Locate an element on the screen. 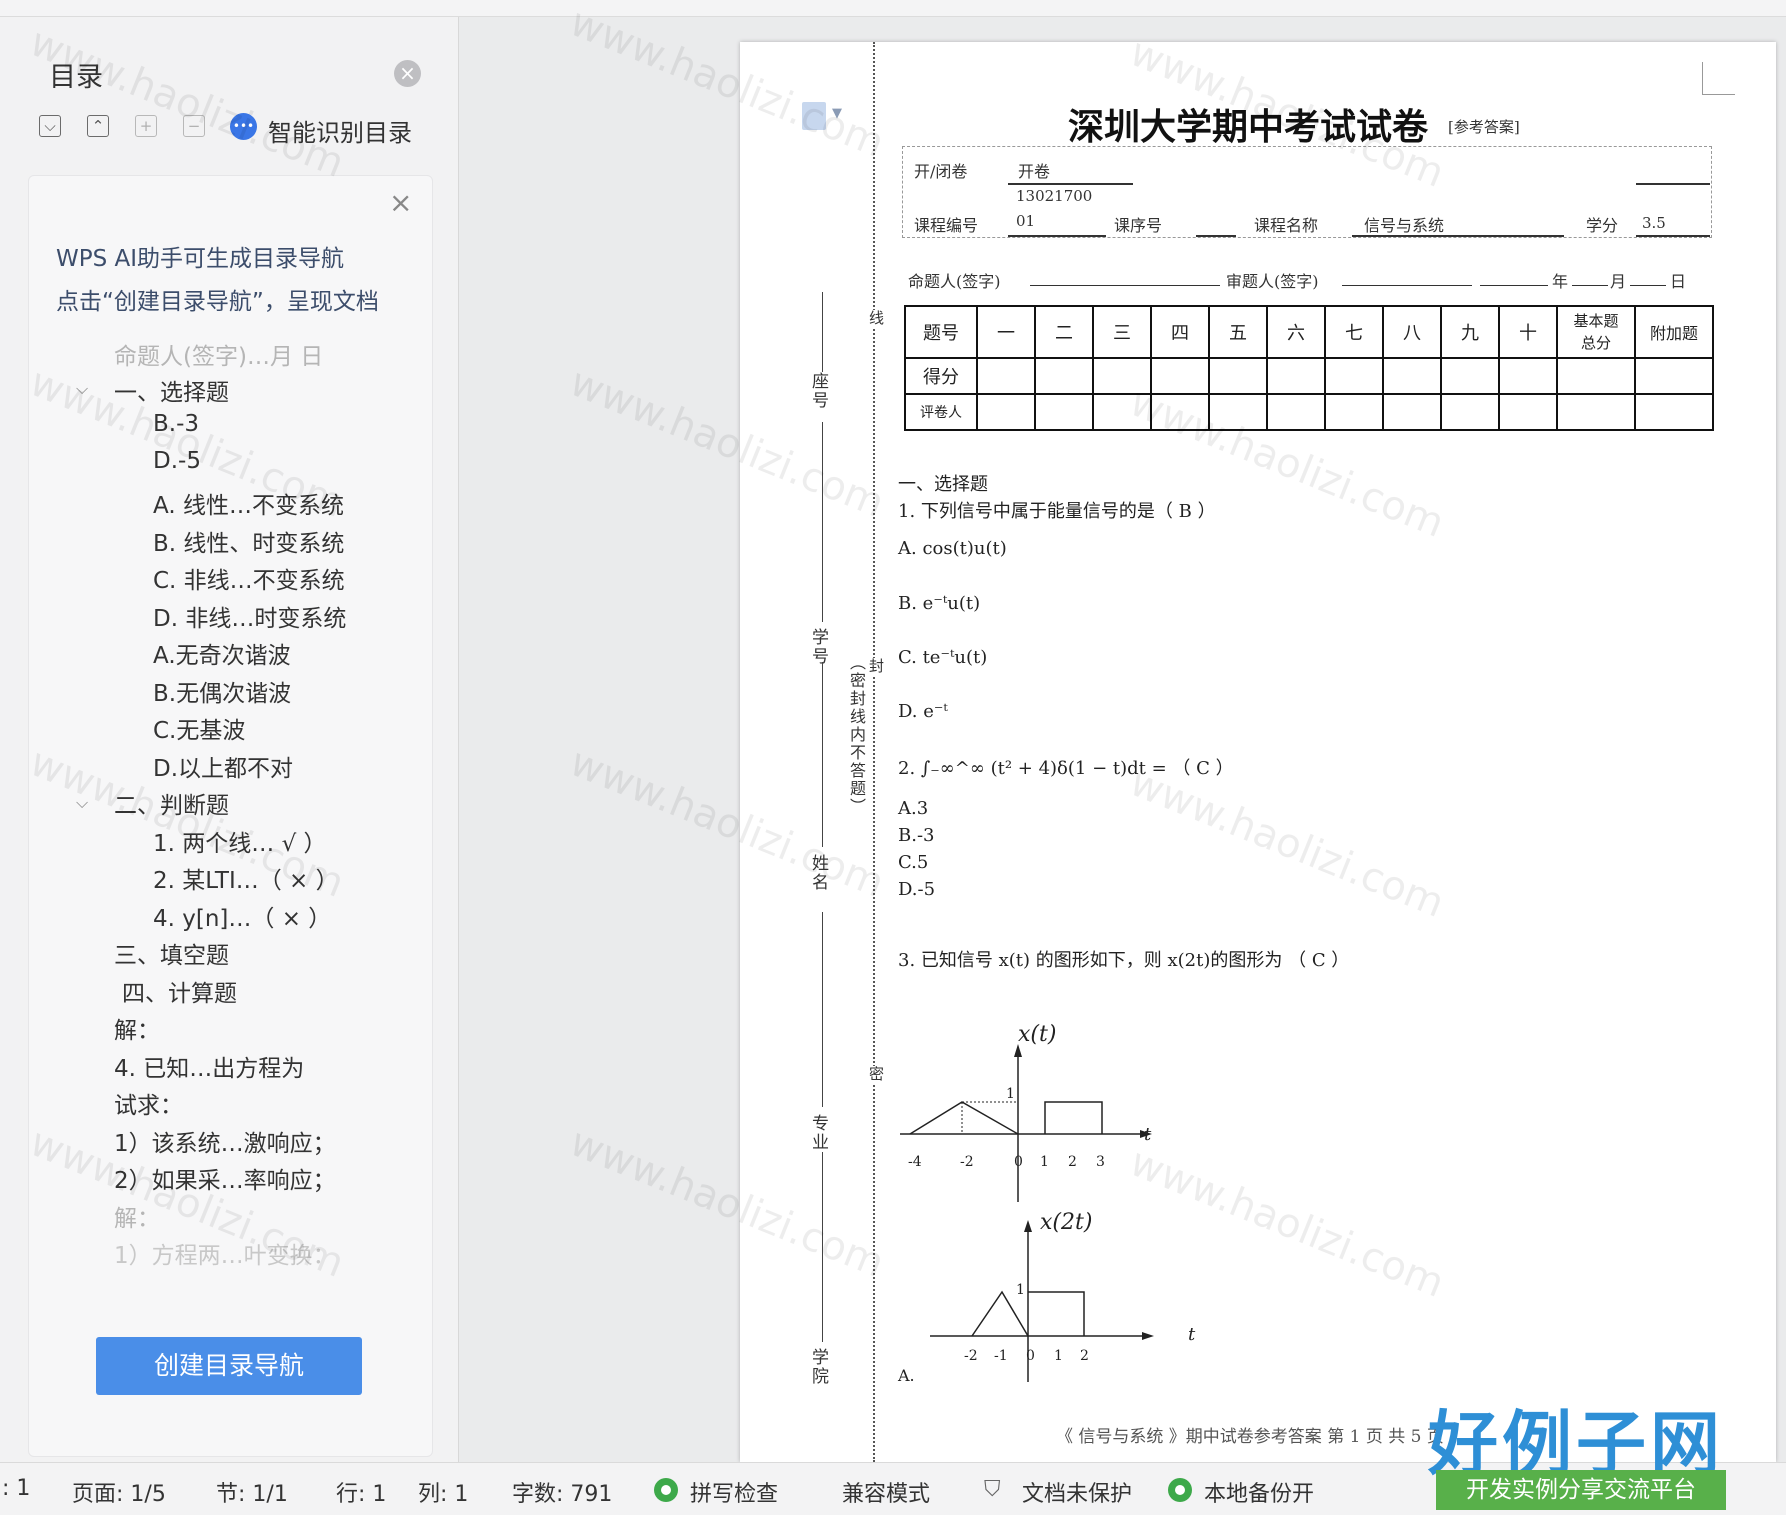 The height and width of the screenshot is (1515, 1786). create-toc-button: 创建目录导航 is located at coordinates (229, 1366).